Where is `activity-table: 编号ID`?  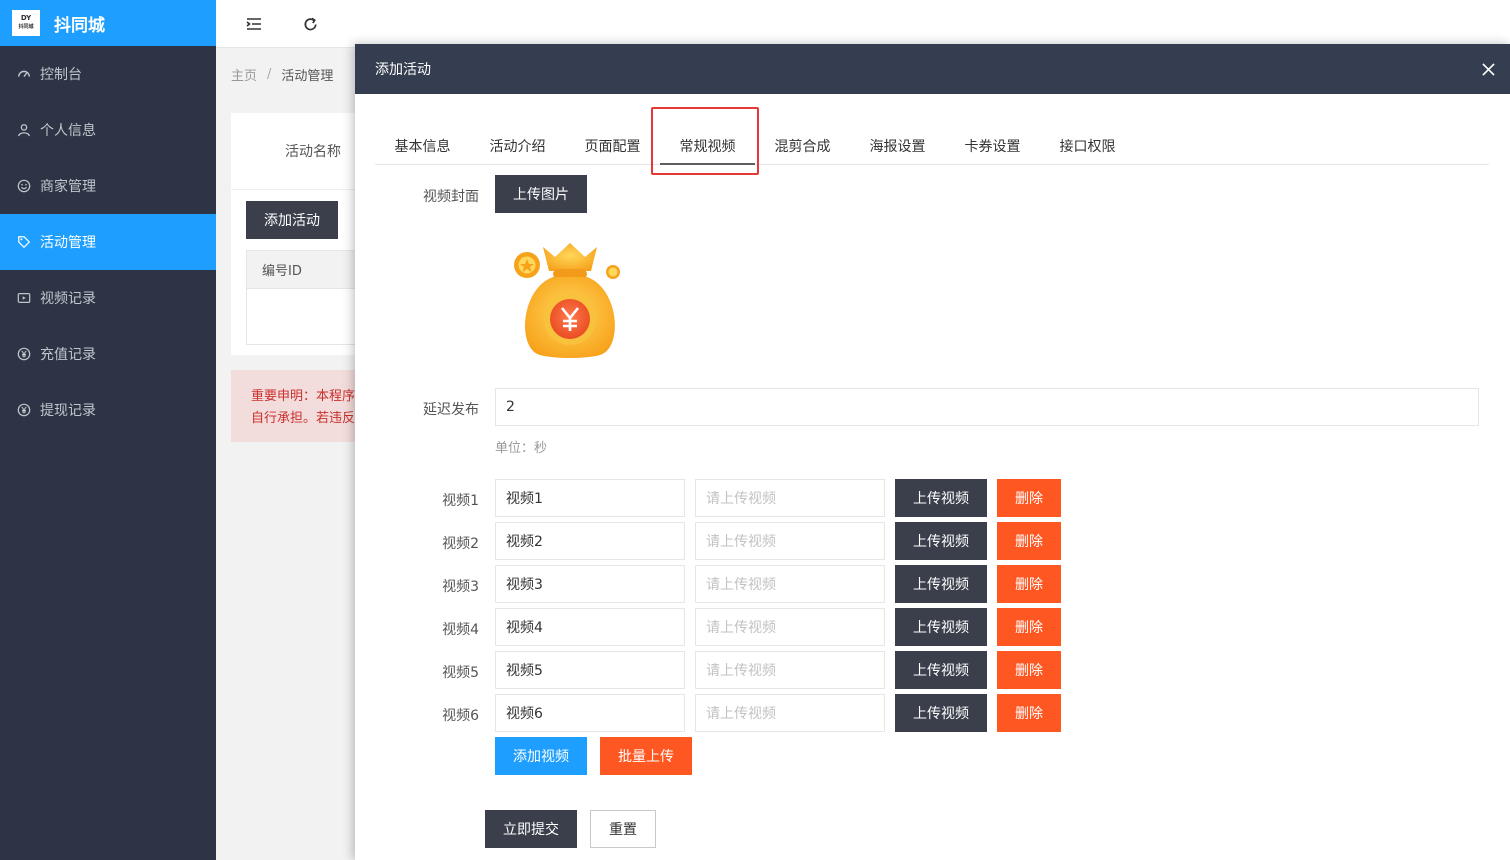
activity-table: 编号ID is located at coordinates (308, 297).